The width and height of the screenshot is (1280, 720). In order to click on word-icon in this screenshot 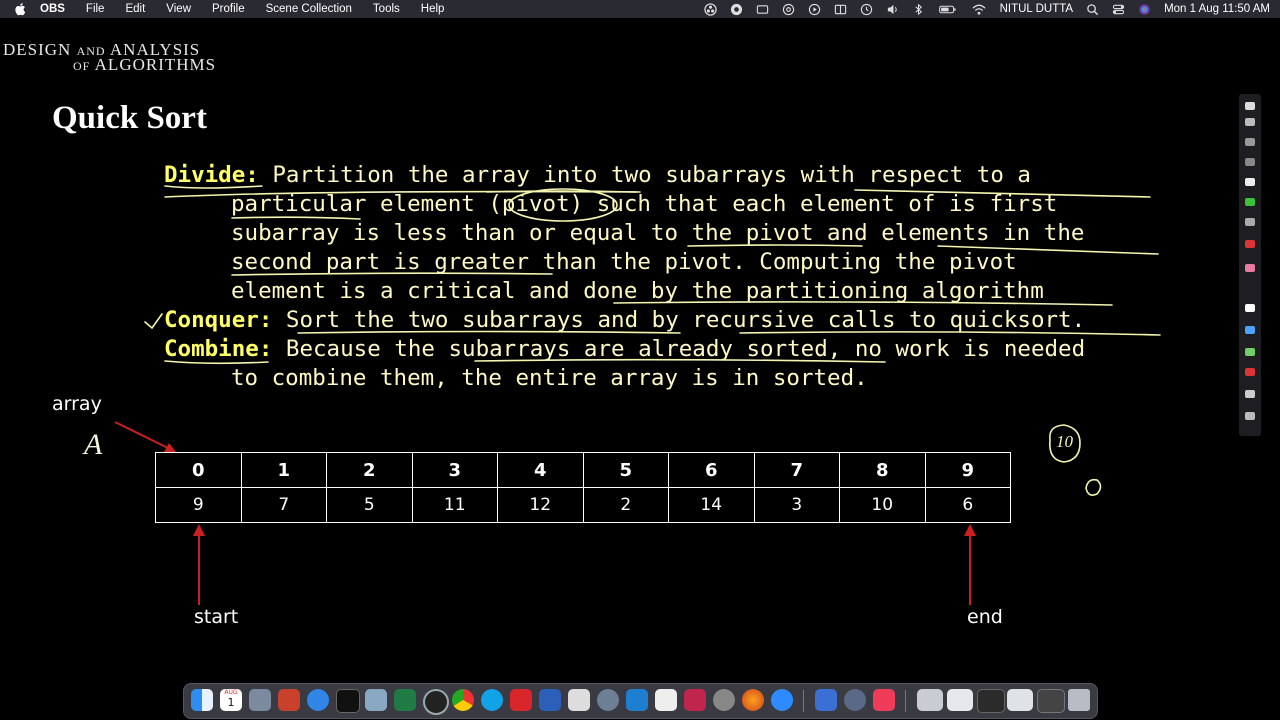, I will do `click(550, 700)`.